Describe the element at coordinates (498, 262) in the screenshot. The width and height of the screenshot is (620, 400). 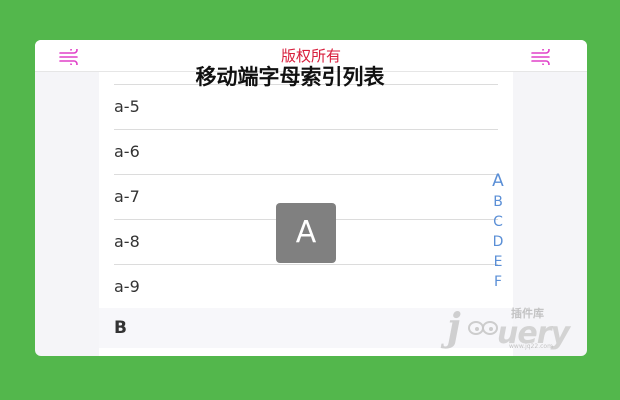
I see `index-letter-e: E` at that location.